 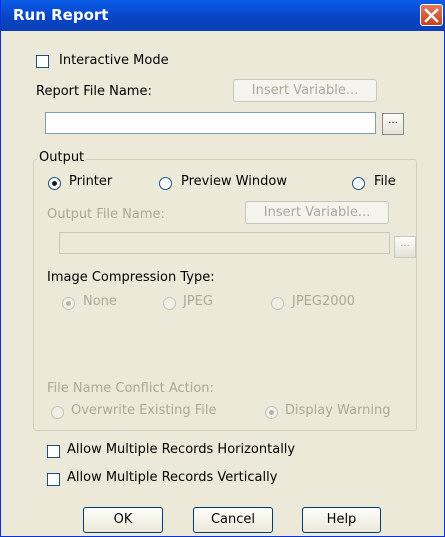 I want to click on file-name-conflict-label: File Name Conflict Action:, so click(x=130, y=388).